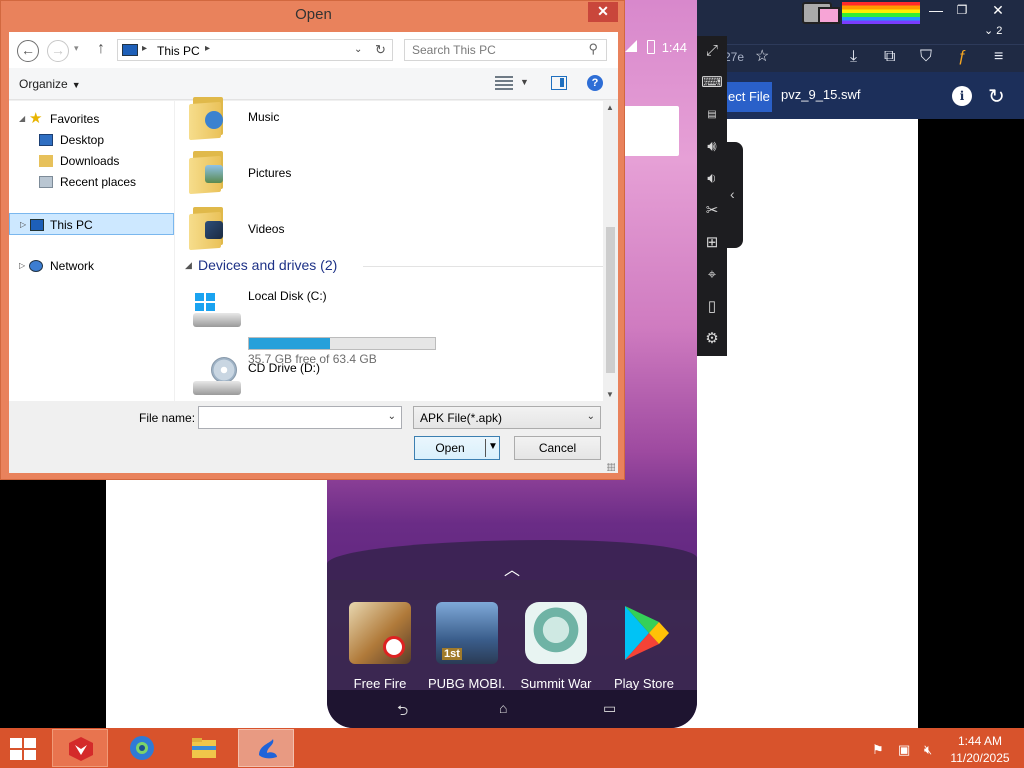 Image resolution: width=1024 pixels, height=768 pixels. What do you see at coordinates (611, 467) in the screenshot?
I see `resize-grip` at bounding box center [611, 467].